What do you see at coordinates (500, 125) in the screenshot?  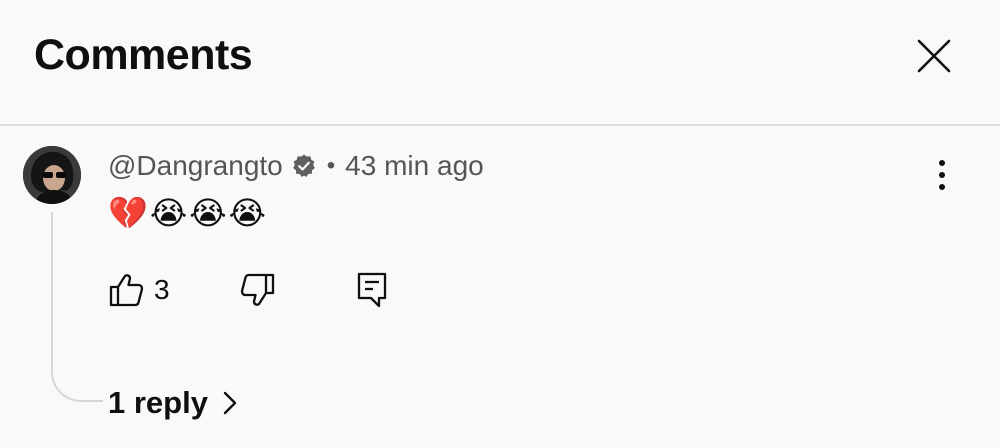 I see `header-divider` at bounding box center [500, 125].